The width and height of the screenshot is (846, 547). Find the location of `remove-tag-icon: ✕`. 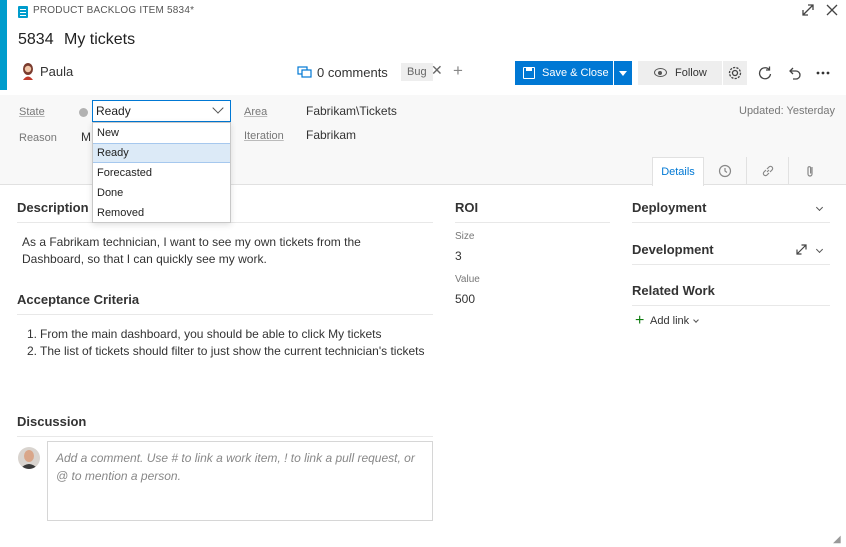

remove-tag-icon: ✕ is located at coordinates (437, 70).